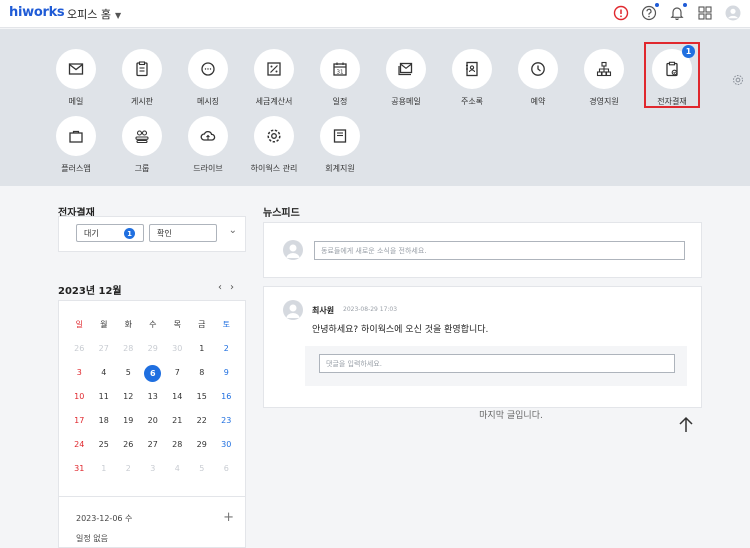 The width and height of the screenshot is (750, 548). I want to click on app-mail: 메일, so click(76, 78).